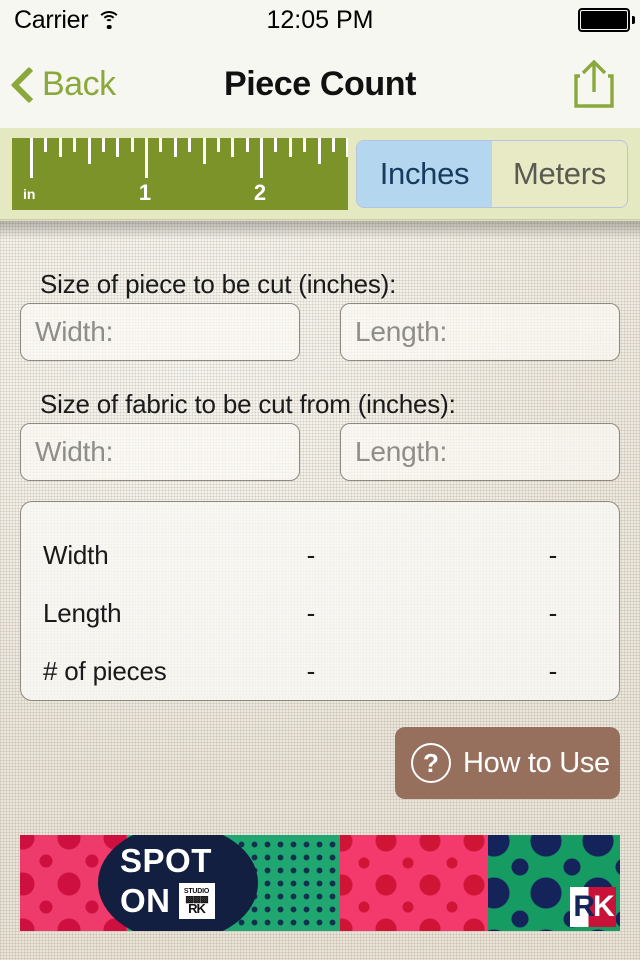 The image size is (640, 960). I want to click on ruler-unit-abbr: in, so click(29, 194).